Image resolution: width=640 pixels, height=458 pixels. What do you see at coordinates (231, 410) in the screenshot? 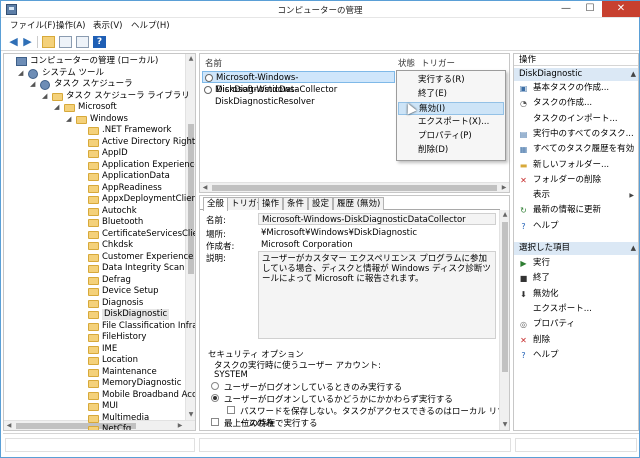
I see `do-not-store-password-checkbox` at bounding box center [231, 410].